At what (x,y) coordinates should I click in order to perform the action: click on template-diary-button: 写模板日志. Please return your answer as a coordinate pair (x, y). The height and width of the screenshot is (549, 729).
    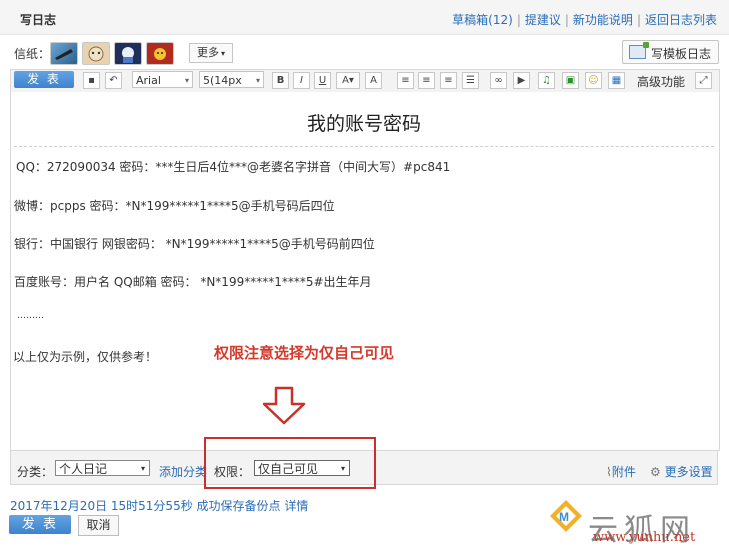
    Looking at the image, I should click on (670, 52).